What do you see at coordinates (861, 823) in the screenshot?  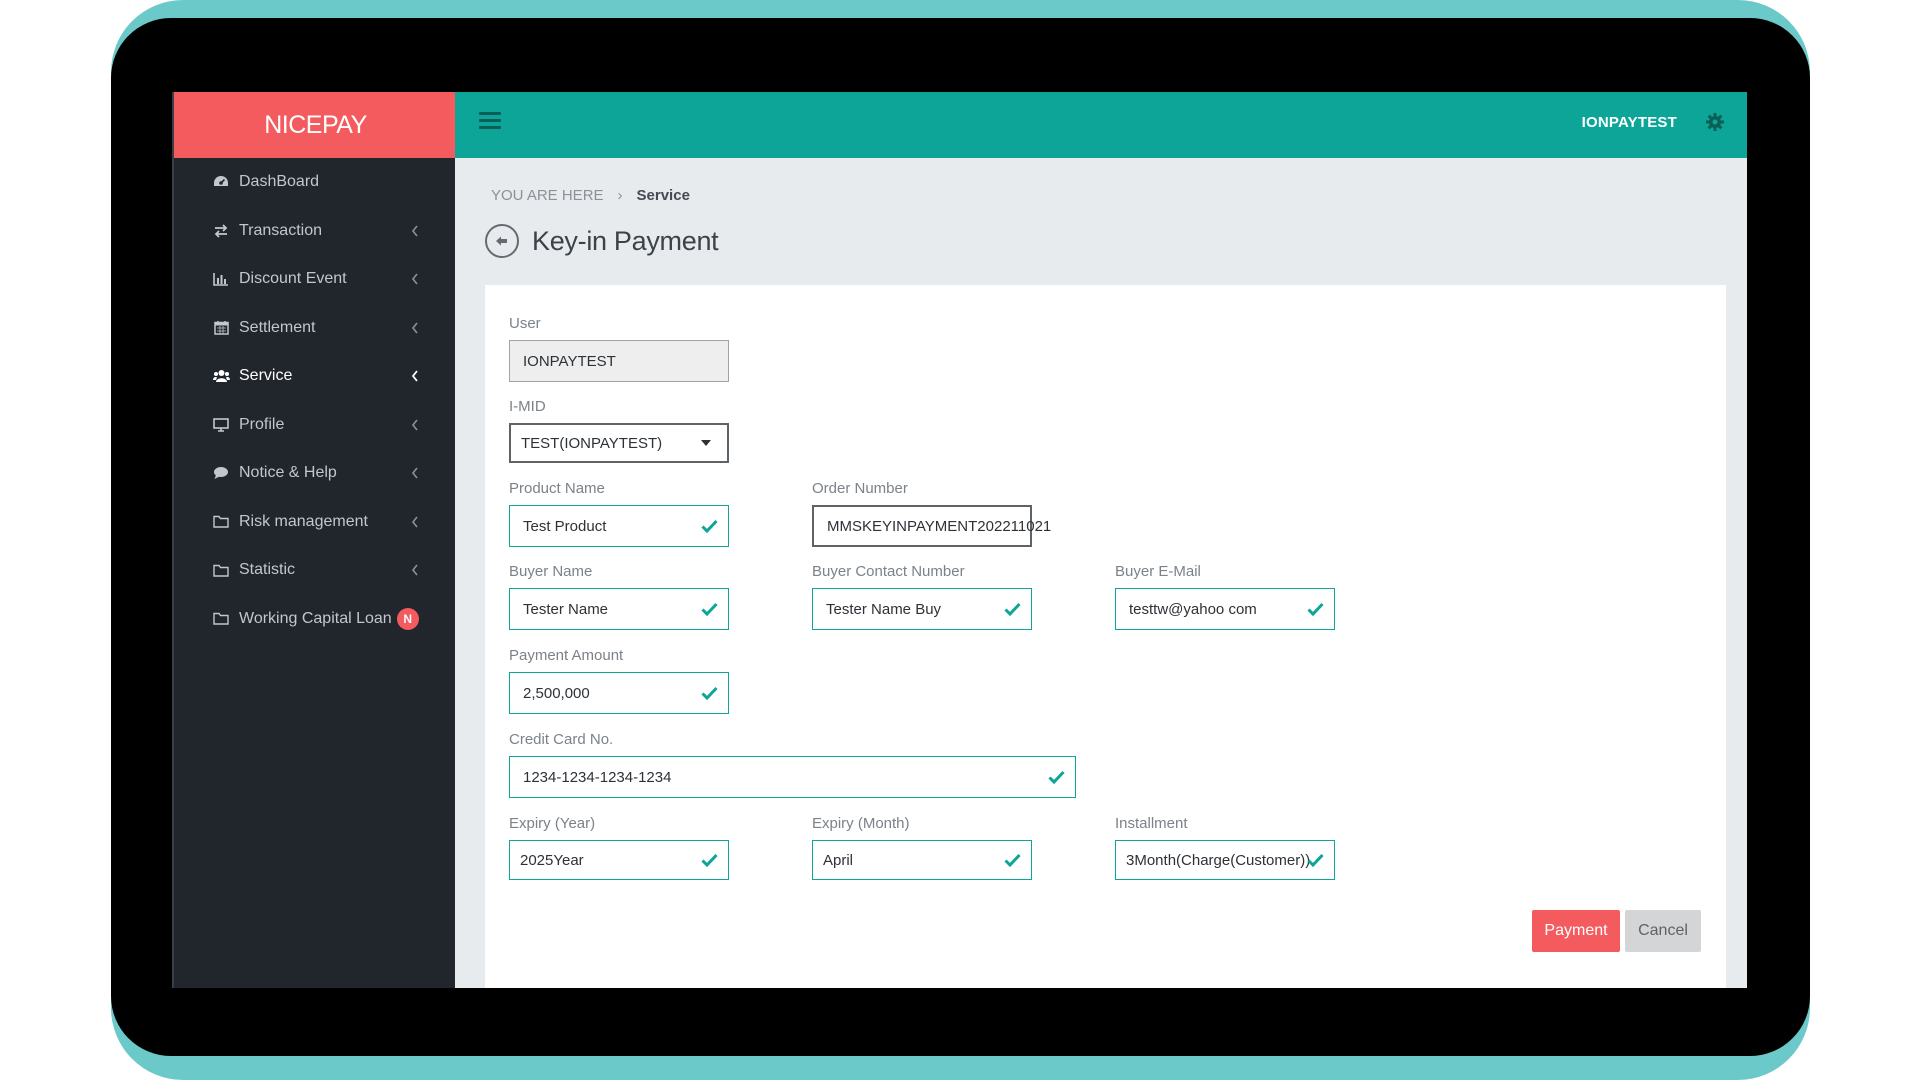 I see `expiry-month-label: Expiry (Month)` at bounding box center [861, 823].